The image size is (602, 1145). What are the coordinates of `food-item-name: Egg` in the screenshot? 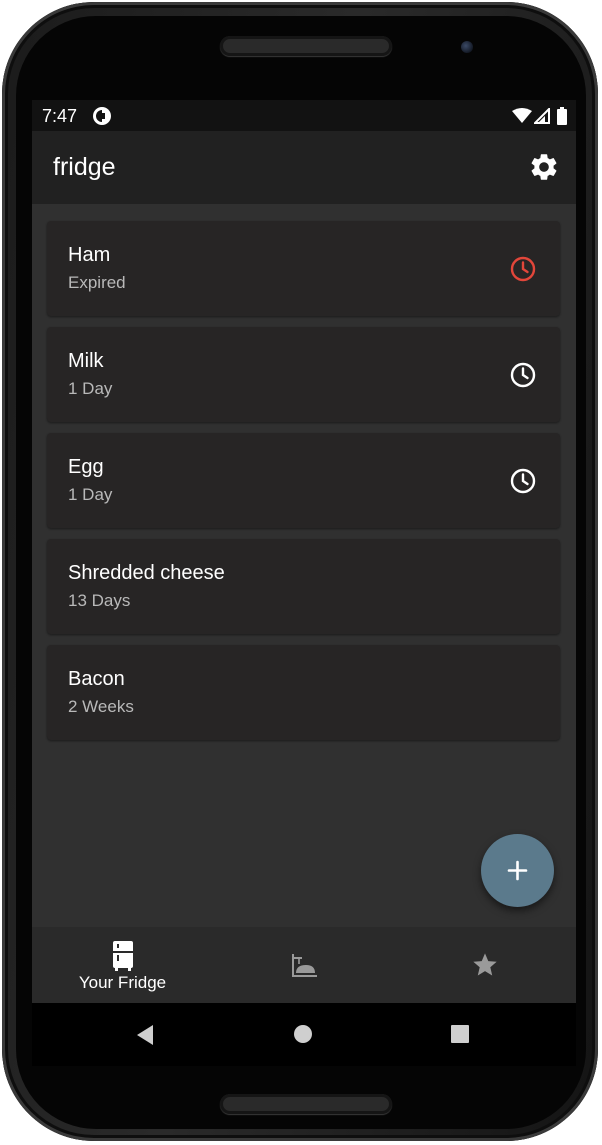 It's located at (86, 467).